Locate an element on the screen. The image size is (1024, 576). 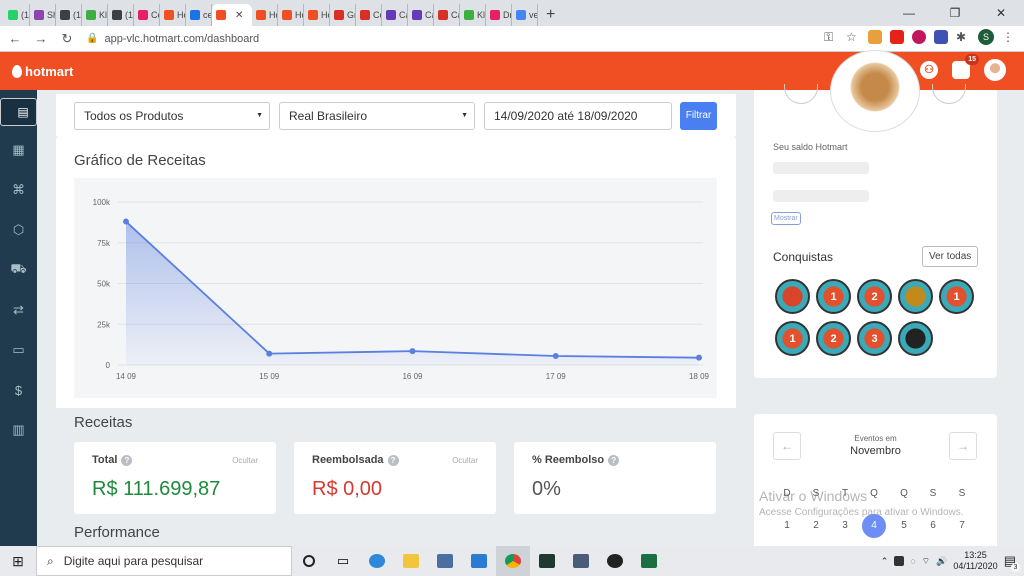
clock: 13:25 04/11/2020 is located at coordinates (975, 561).